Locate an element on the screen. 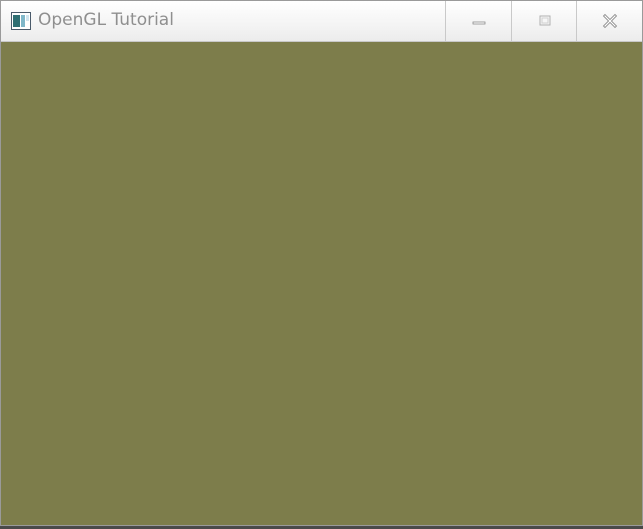 The image size is (643, 529). minimize-button is located at coordinates (478, 21).